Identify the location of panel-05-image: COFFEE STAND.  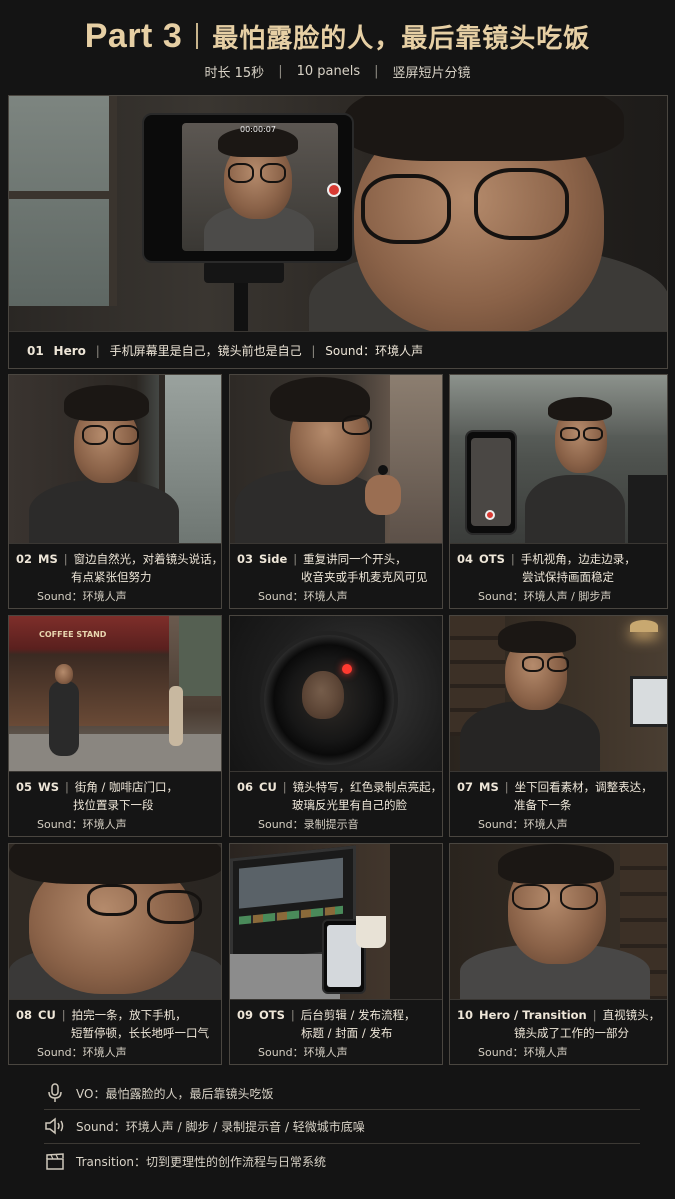
(115, 694).